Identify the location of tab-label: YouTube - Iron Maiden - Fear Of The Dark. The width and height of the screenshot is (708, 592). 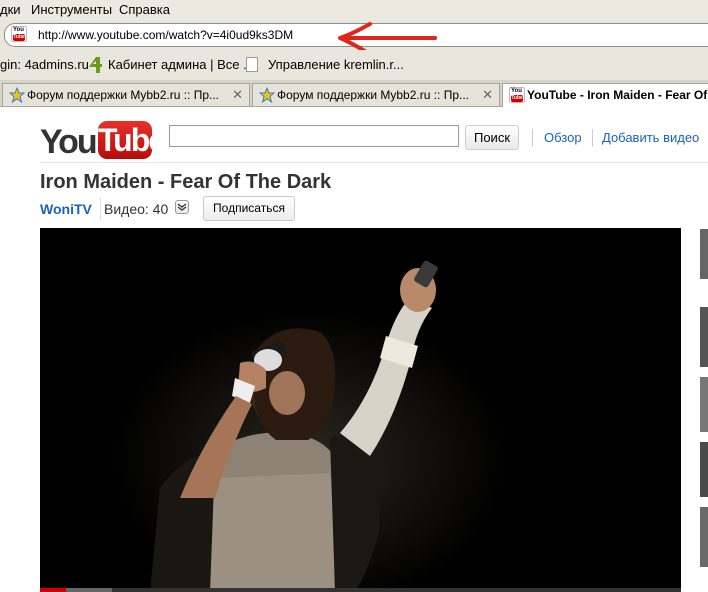
(617, 95).